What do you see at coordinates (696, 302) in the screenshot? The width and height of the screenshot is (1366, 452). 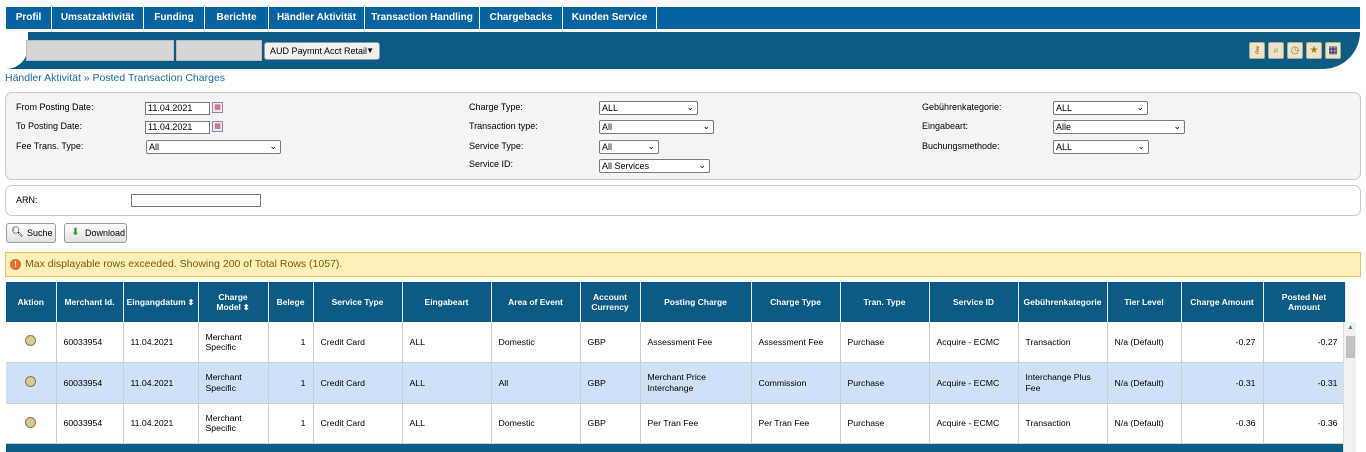 I see `col-posting-charge: Posting Charge` at bounding box center [696, 302].